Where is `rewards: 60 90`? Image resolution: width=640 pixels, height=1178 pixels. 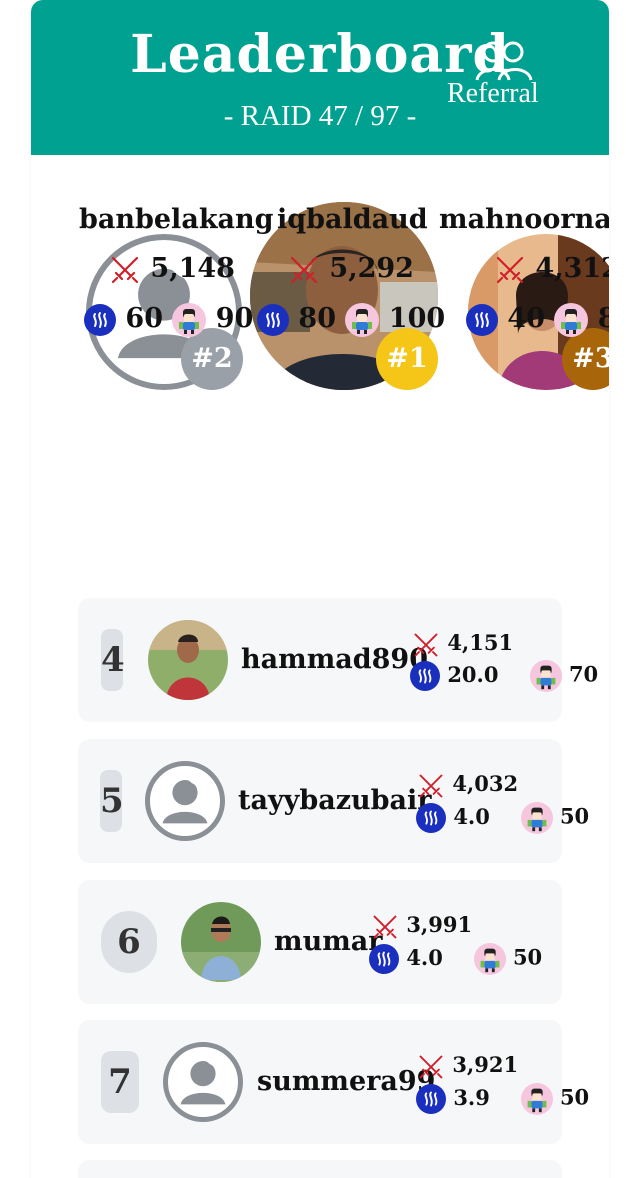 rewards: 60 90 is located at coordinates (168, 319).